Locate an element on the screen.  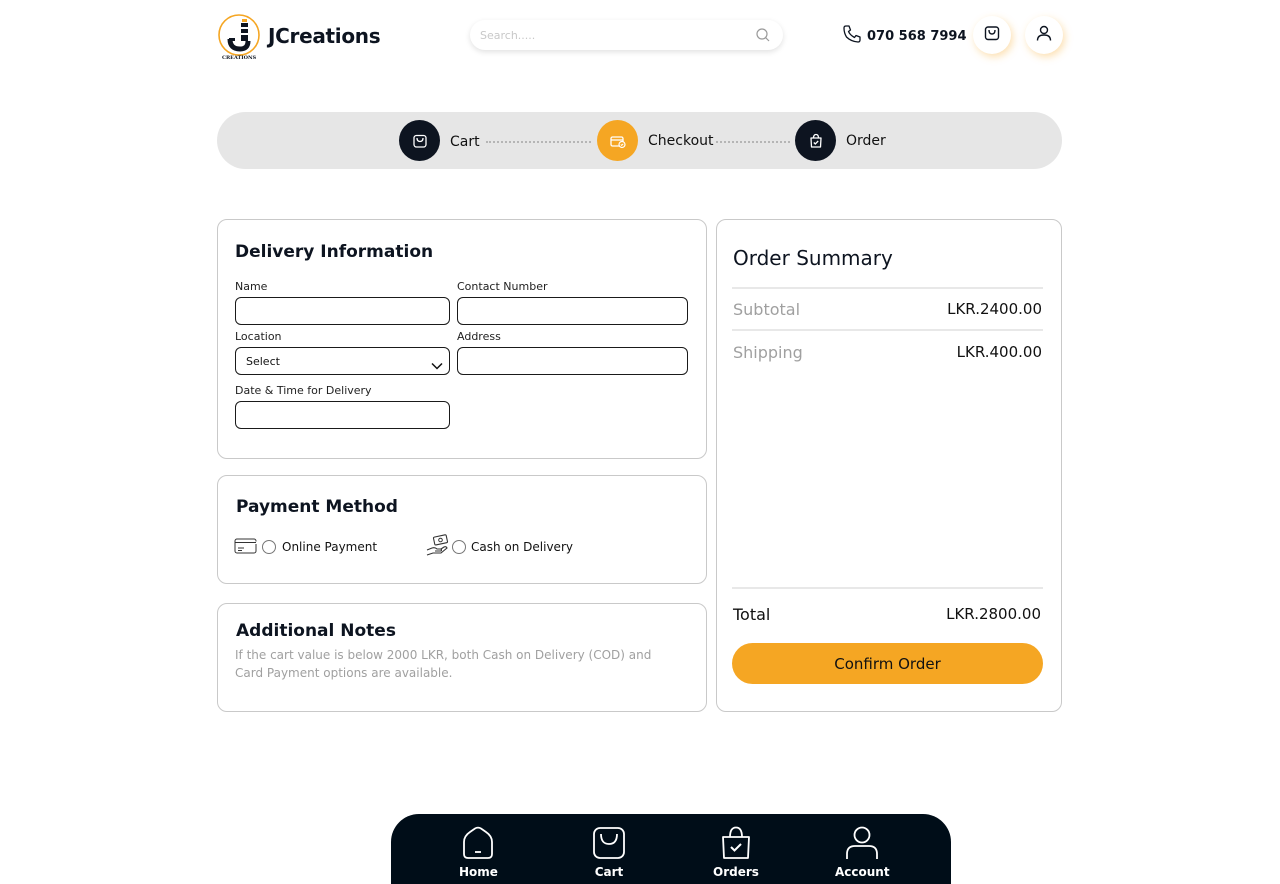
notes-line-2: Card Payment options are available. is located at coordinates (344, 673).